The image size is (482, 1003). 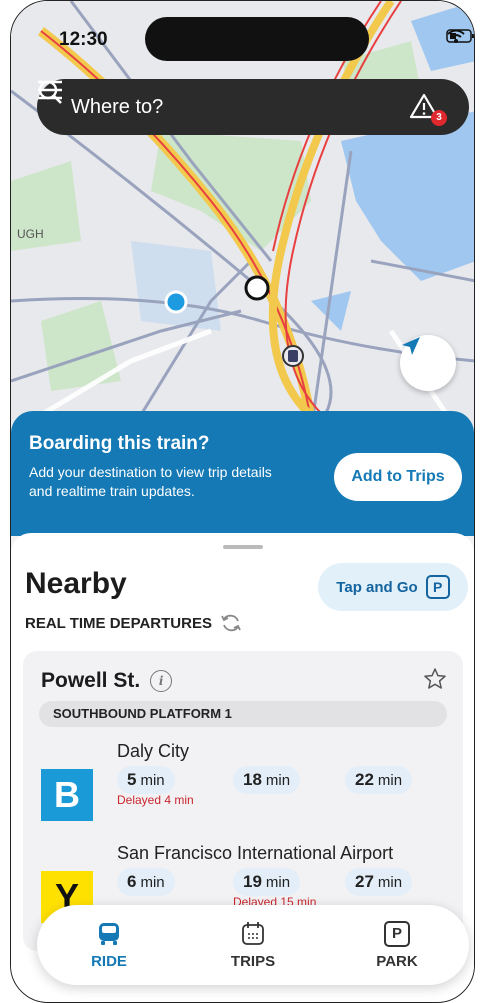 I want to click on route-destination: Daly City, so click(x=153, y=751).